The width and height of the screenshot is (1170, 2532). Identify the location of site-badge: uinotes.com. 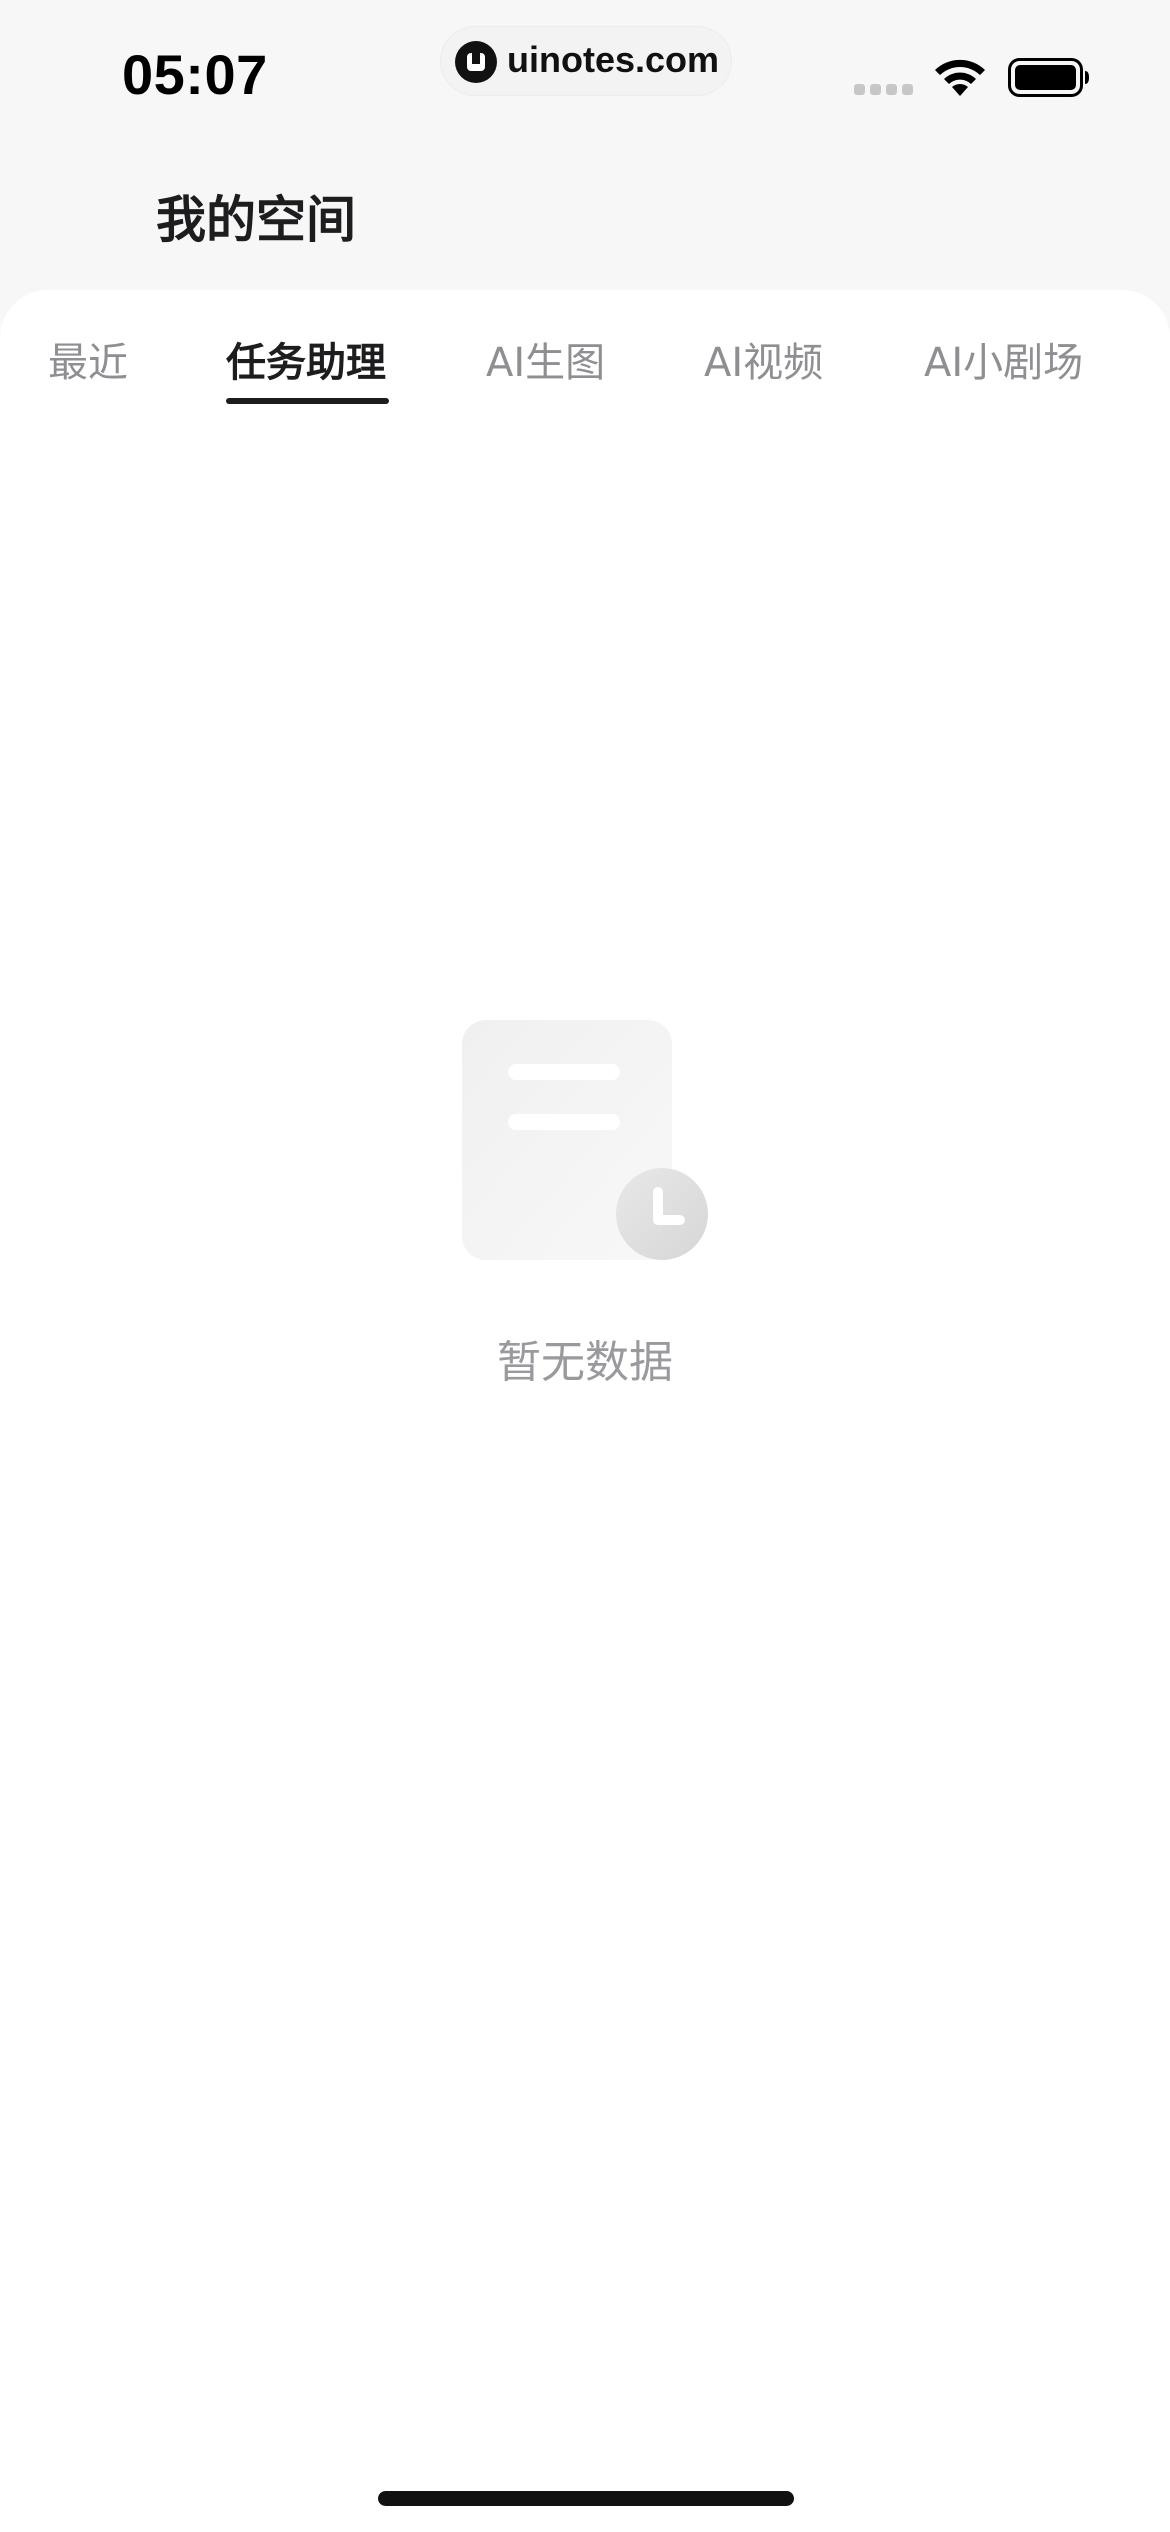
(586, 61).